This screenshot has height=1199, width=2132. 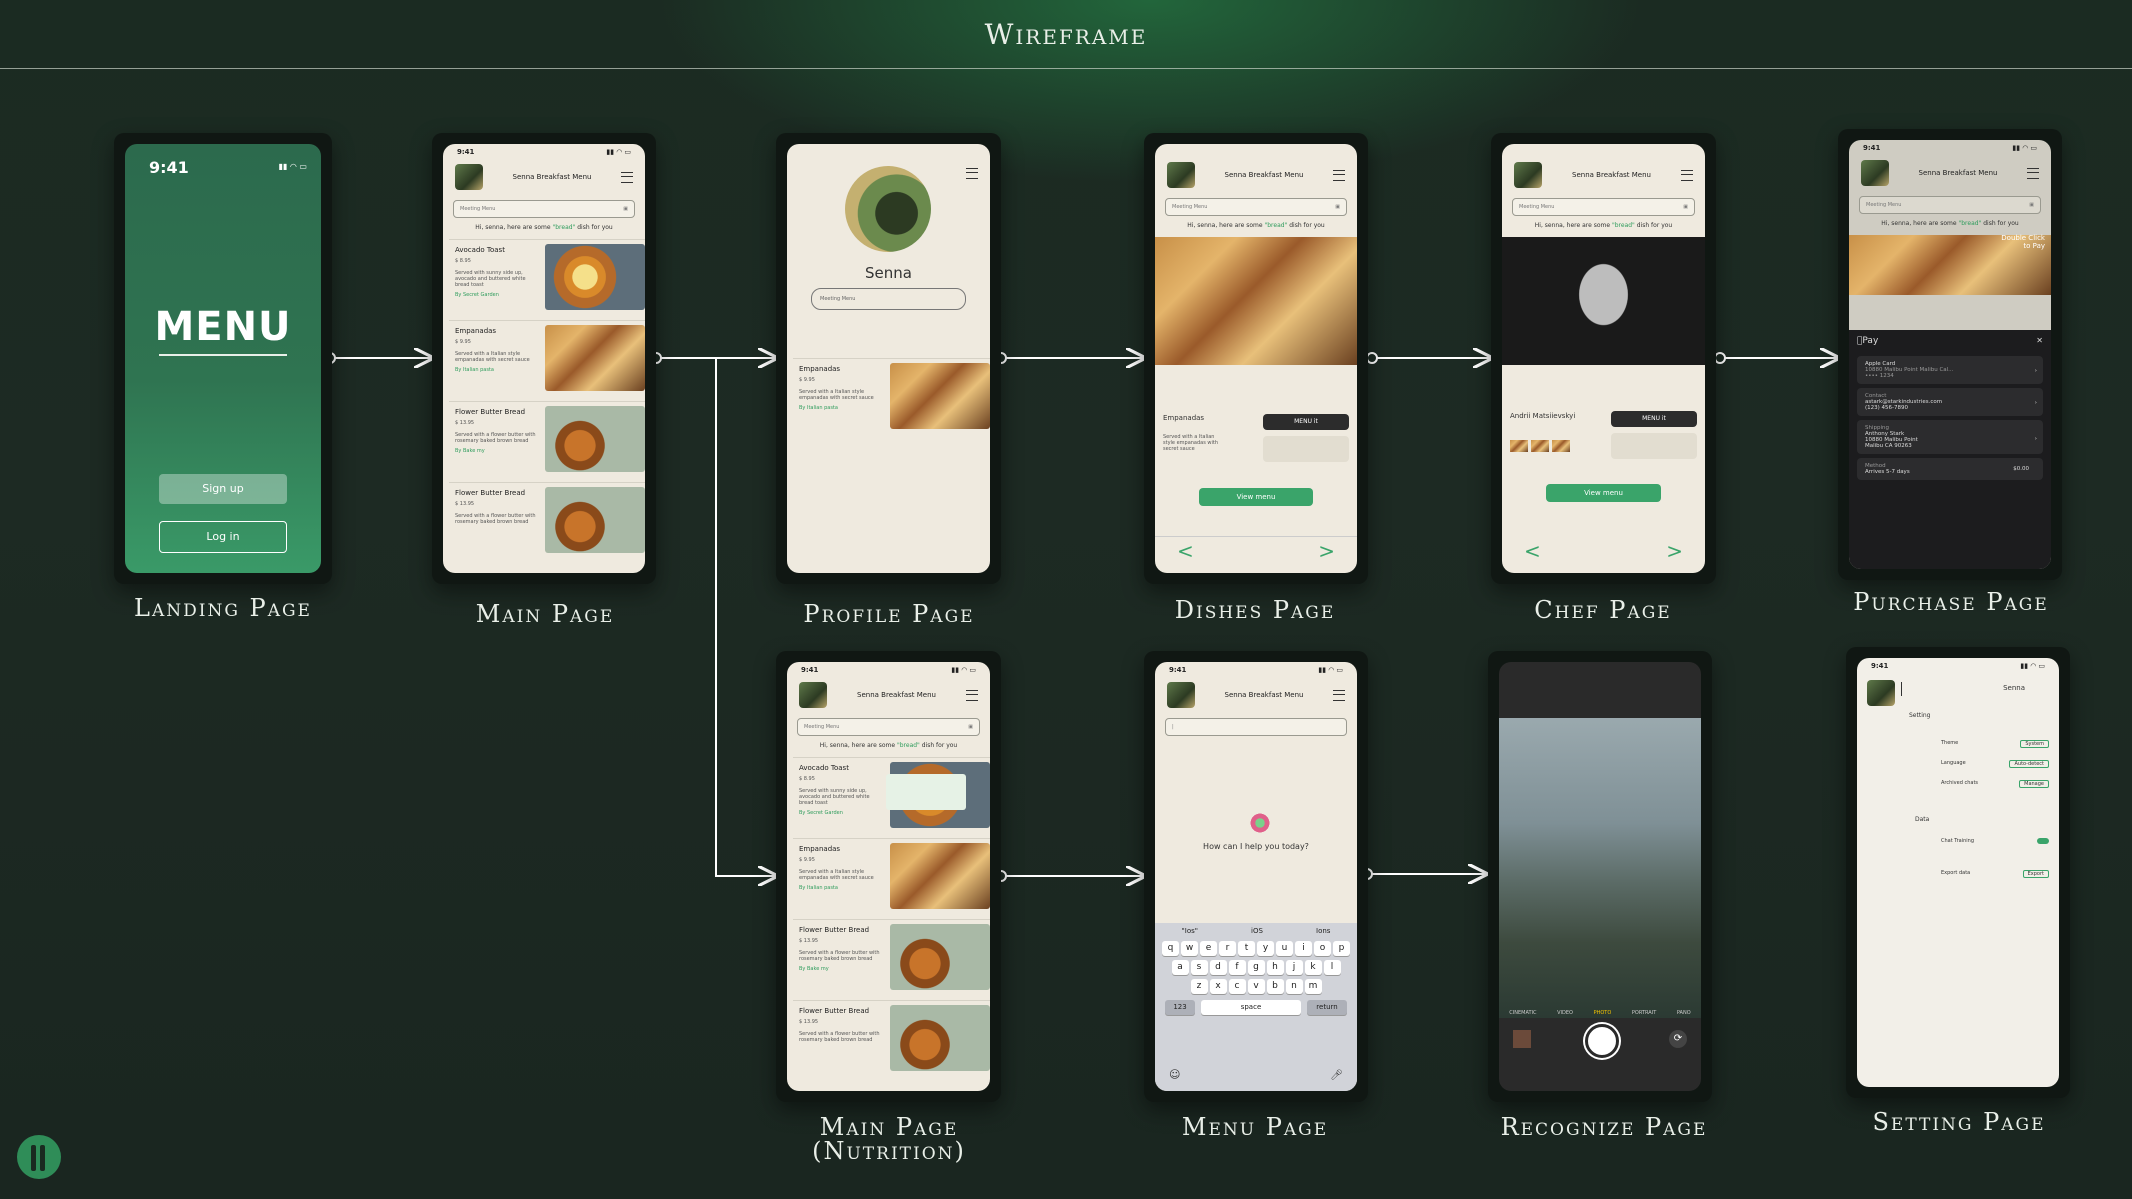 What do you see at coordinates (1303, 948) in the screenshot?
I see `key: i` at bounding box center [1303, 948].